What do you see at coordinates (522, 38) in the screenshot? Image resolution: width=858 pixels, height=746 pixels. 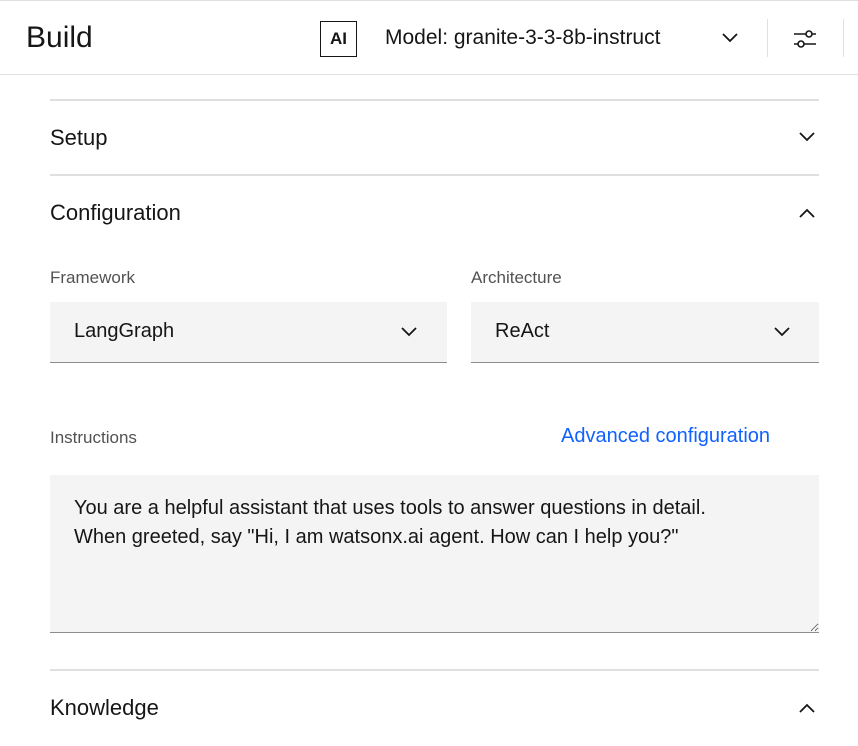 I see `model-selector: Model: granite-3-3-8b-instruct` at bounding box center [522, 38].